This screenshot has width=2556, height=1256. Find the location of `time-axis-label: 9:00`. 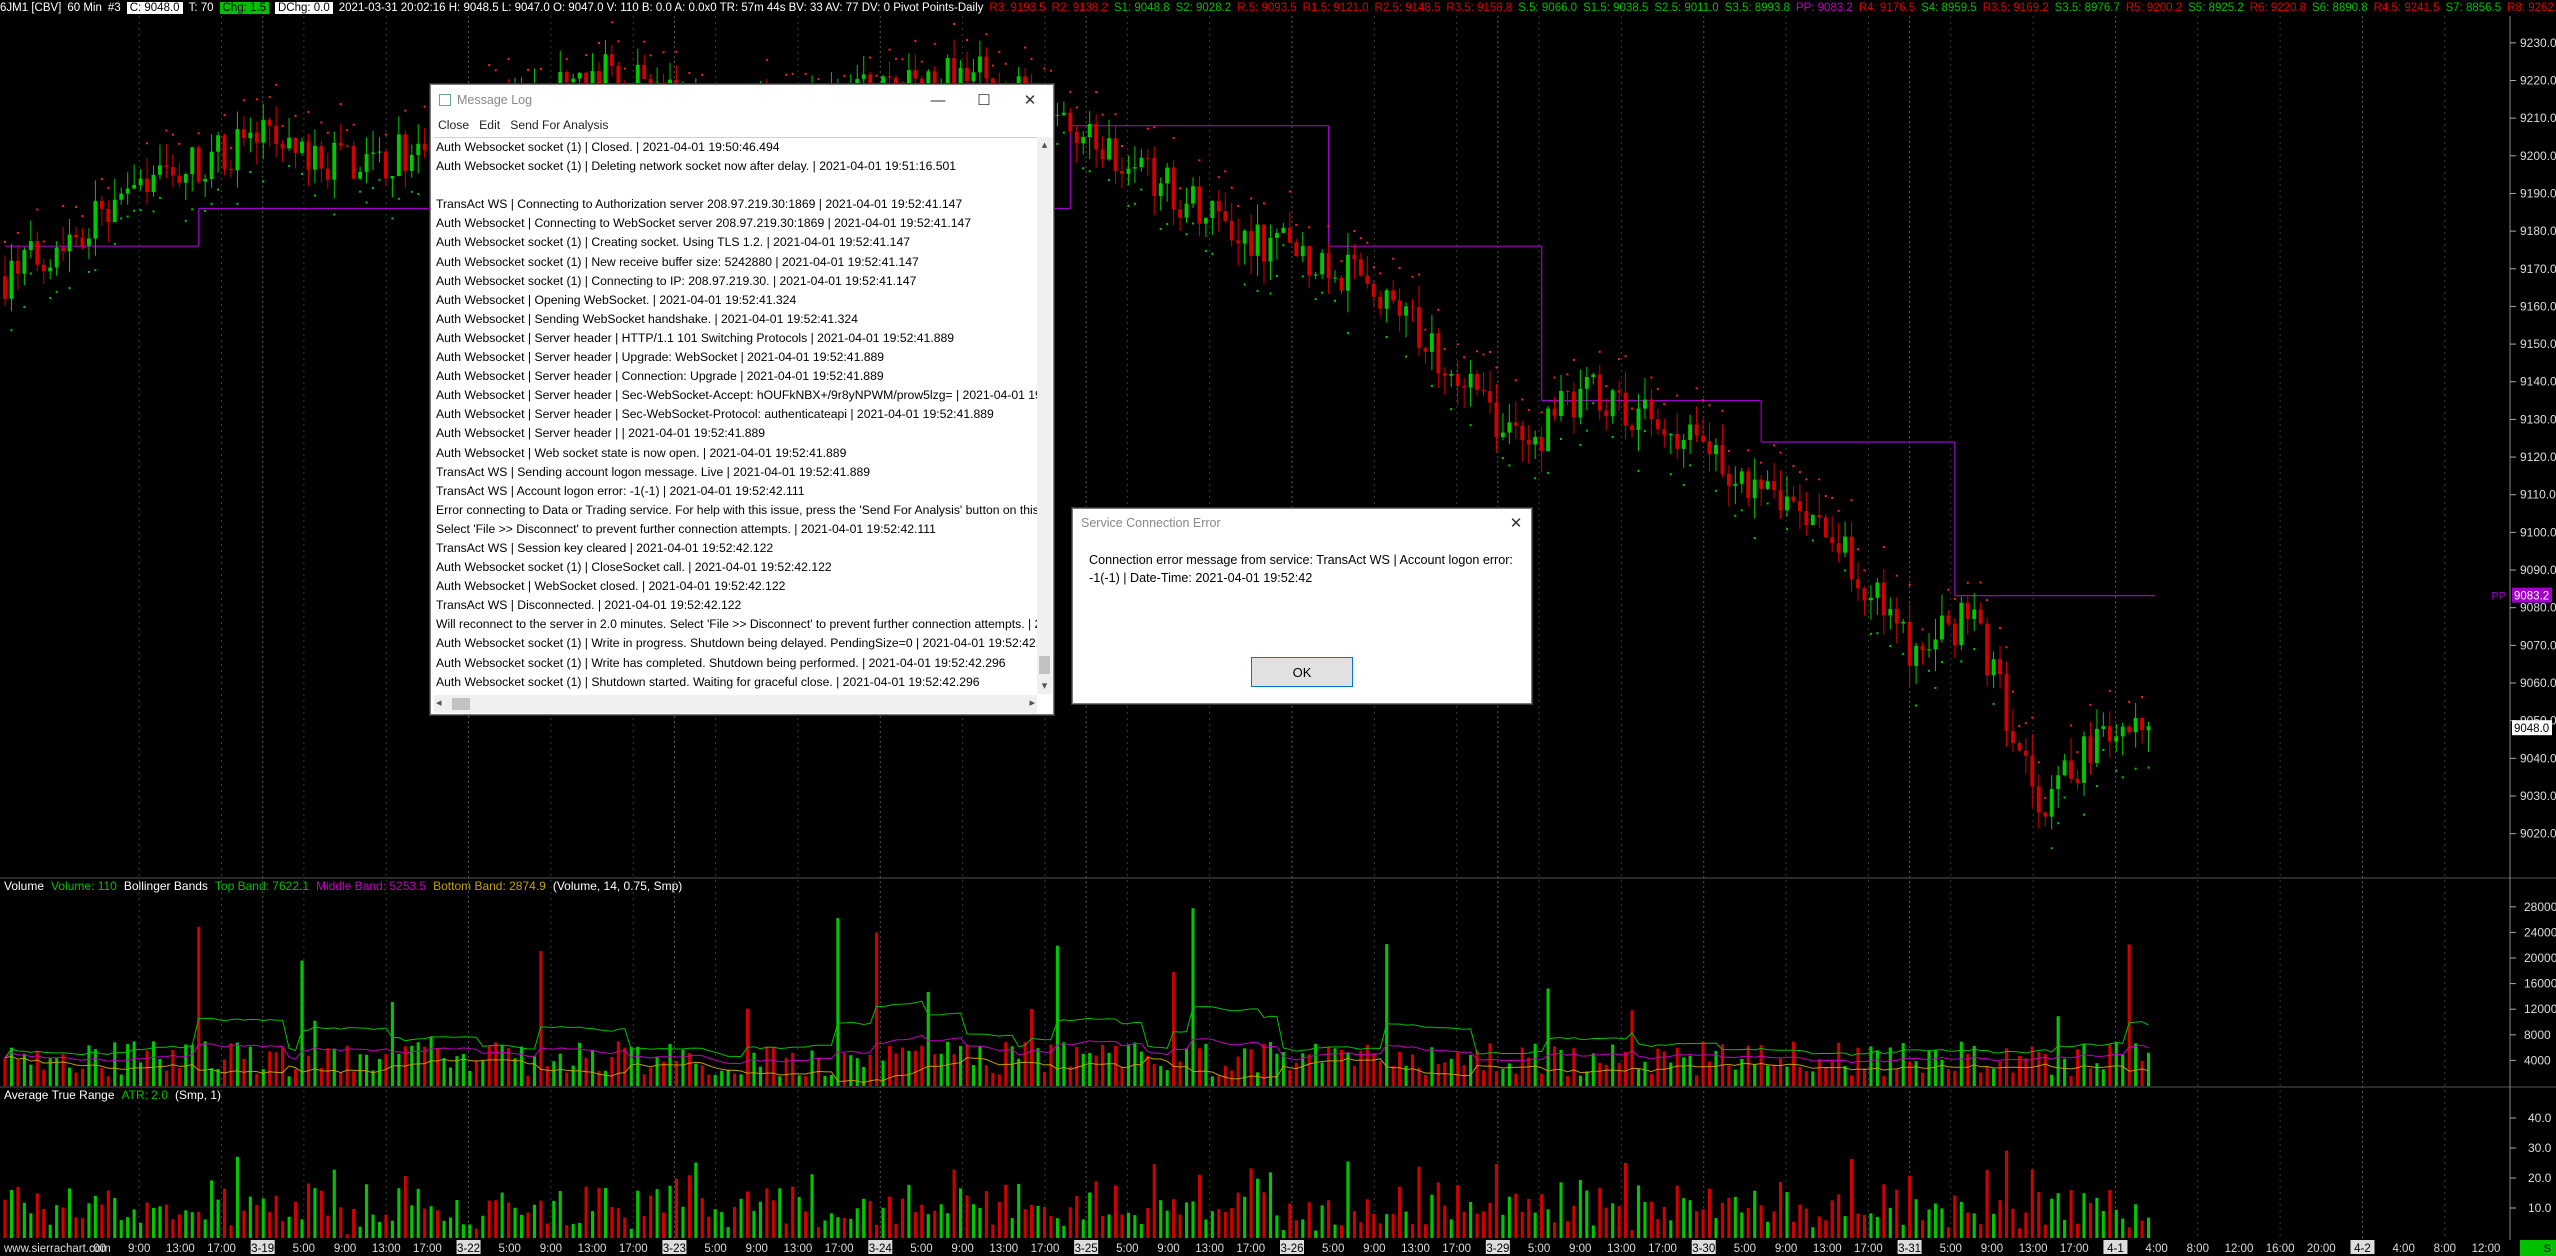

time-axis-label: 9:00 is located at coordinates (345, 1249).